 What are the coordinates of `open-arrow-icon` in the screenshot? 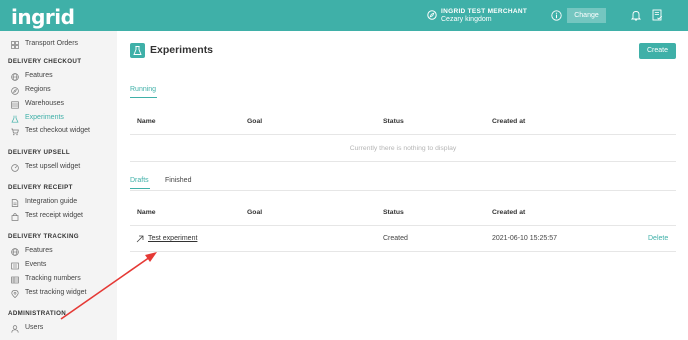 It's located at (140, 239).